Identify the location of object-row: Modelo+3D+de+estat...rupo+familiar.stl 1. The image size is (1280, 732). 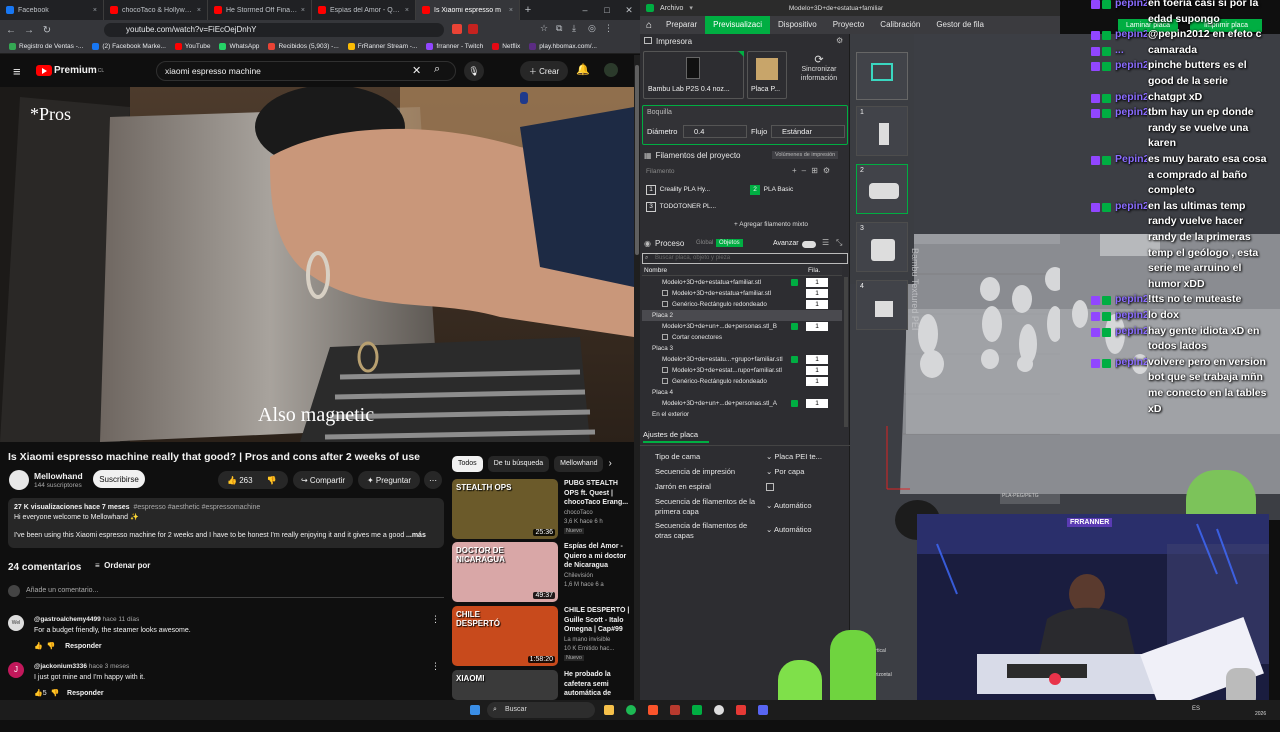
(742, 370).